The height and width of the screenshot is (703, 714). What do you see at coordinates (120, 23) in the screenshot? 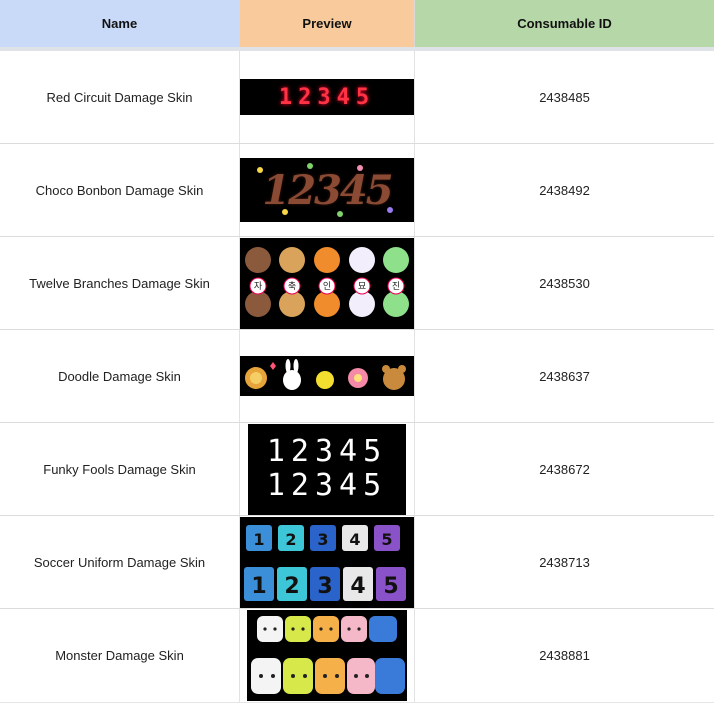
I see `header-name: Name` at bounding box center [120, 23].